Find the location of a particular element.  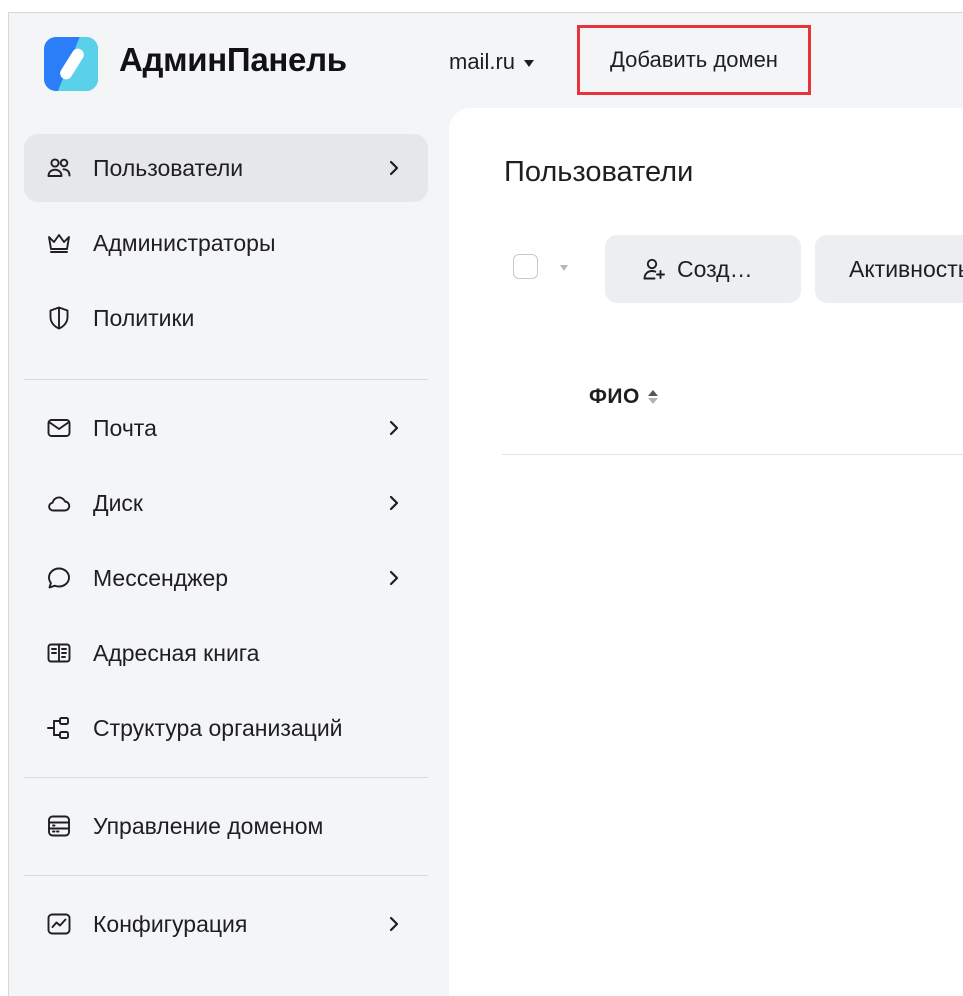

chat-bubble-icon is located at coordinates (59, 578).